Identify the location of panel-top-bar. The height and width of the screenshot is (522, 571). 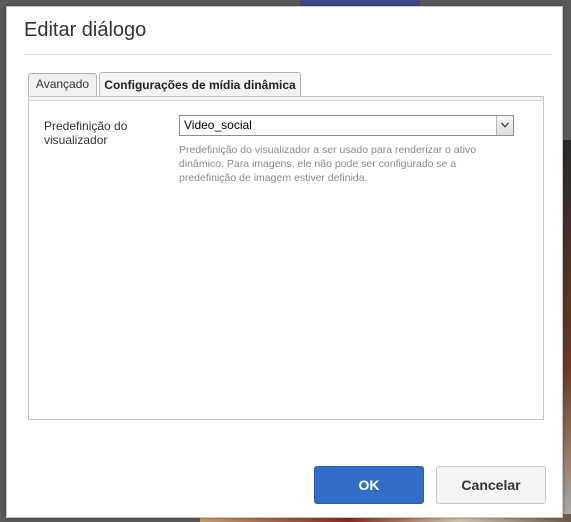
(286, 99).